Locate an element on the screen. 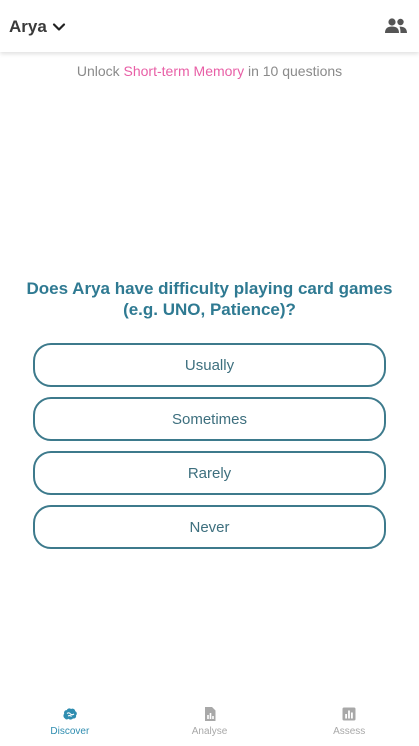  nav-tab-assess: Assess is located at coordinates (349, 721).